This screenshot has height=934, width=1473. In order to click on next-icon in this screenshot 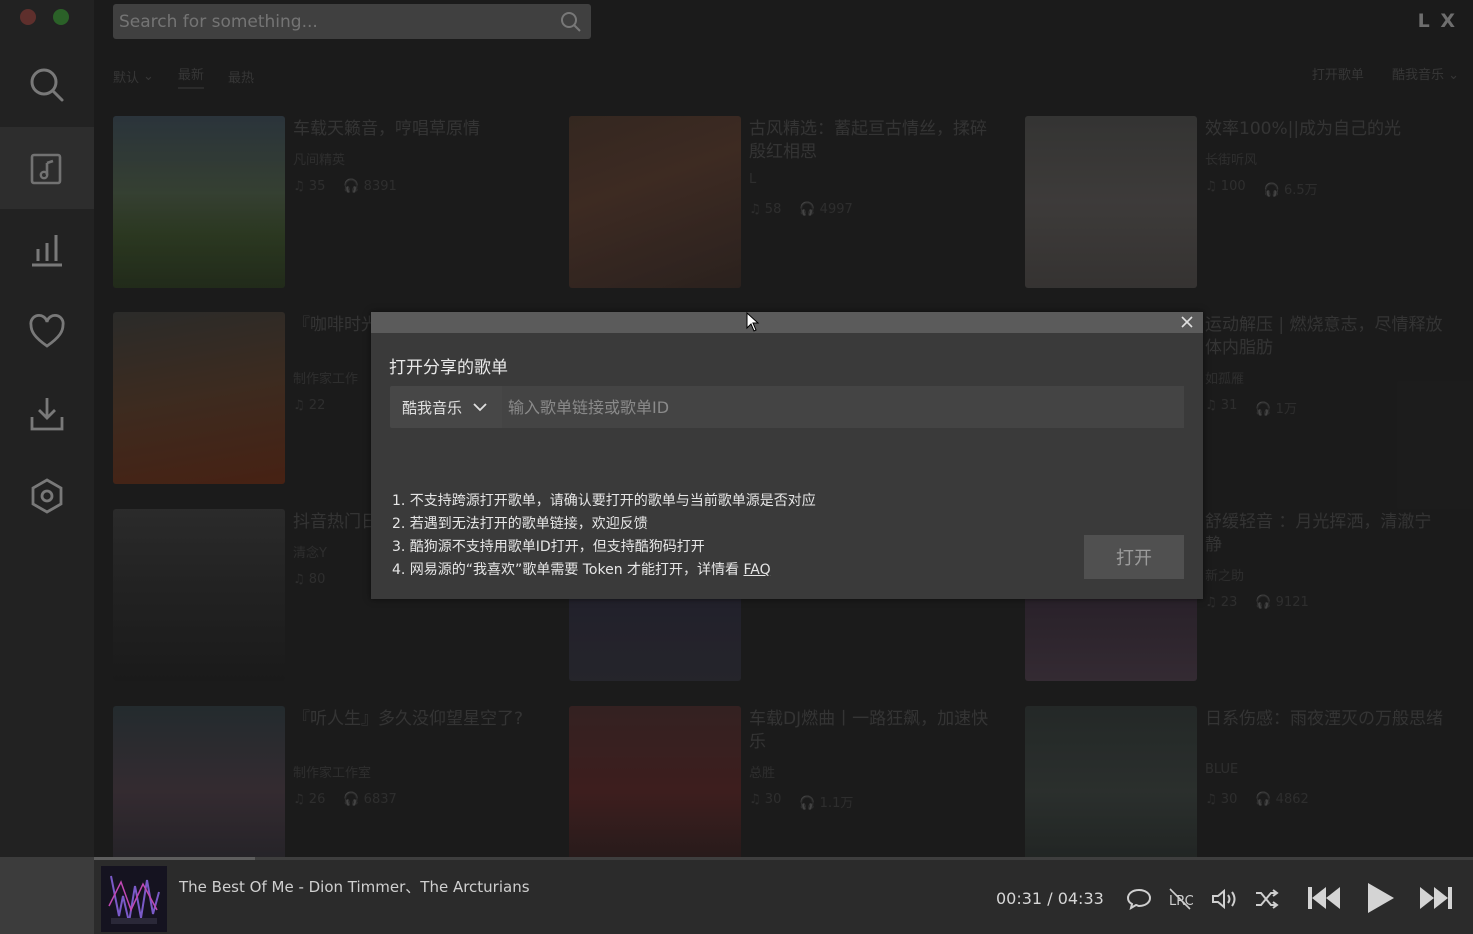, I will do `click(1436, 898)`.